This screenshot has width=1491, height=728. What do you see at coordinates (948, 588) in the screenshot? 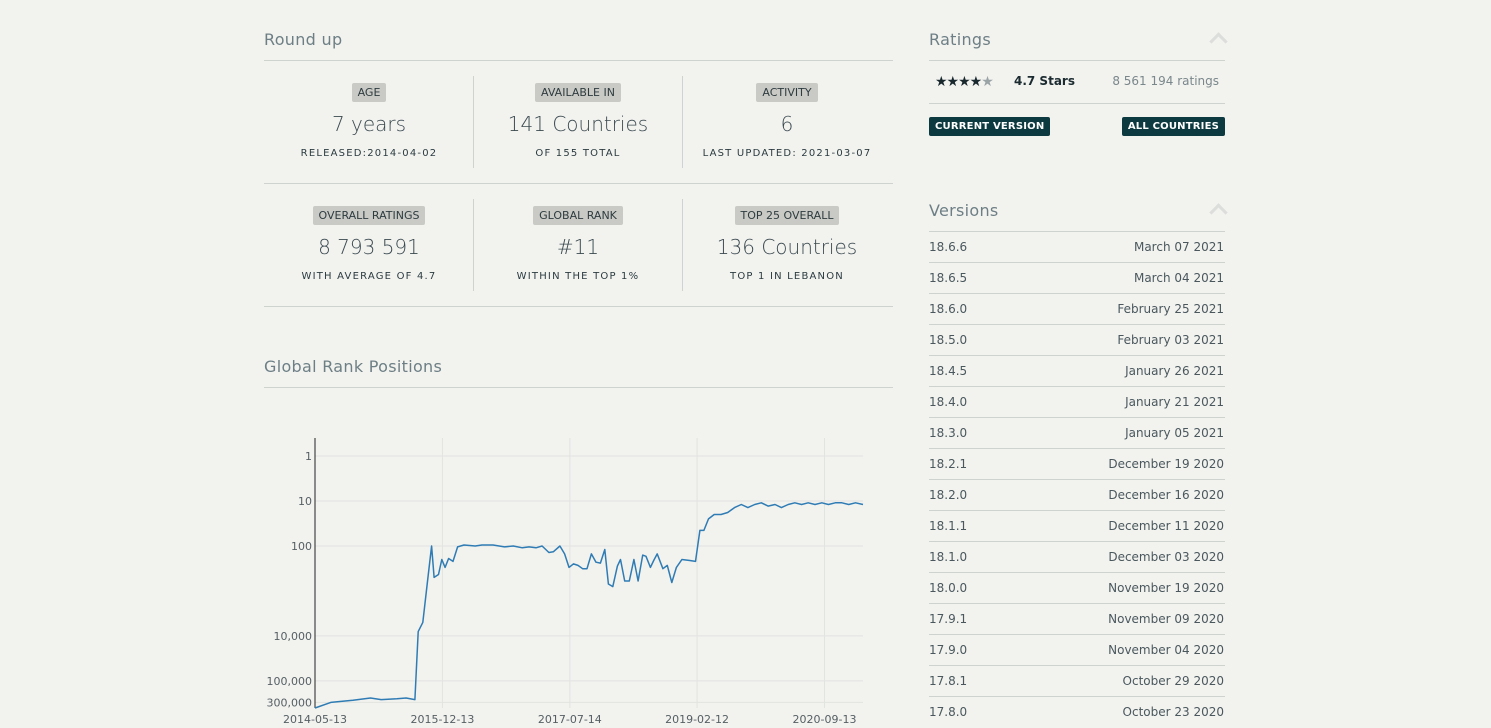
I see `version-number: 18.0.0` at bounding box center [948, 588].